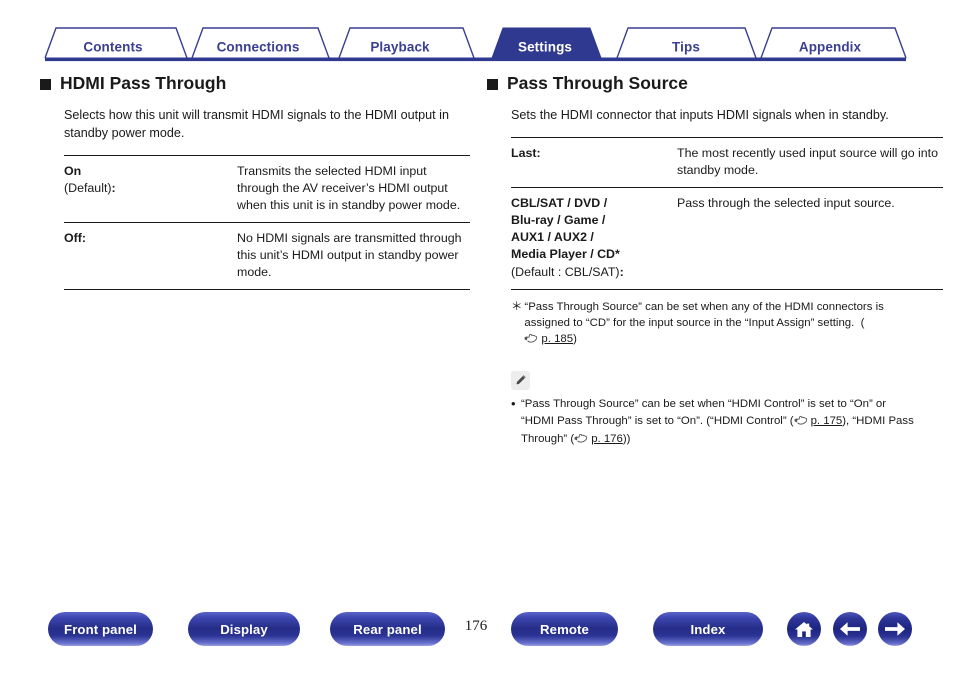 Image resolution: width=954 pixels, height=673 pixels. I want to click on arrow-right-icon, so click(895, 629).